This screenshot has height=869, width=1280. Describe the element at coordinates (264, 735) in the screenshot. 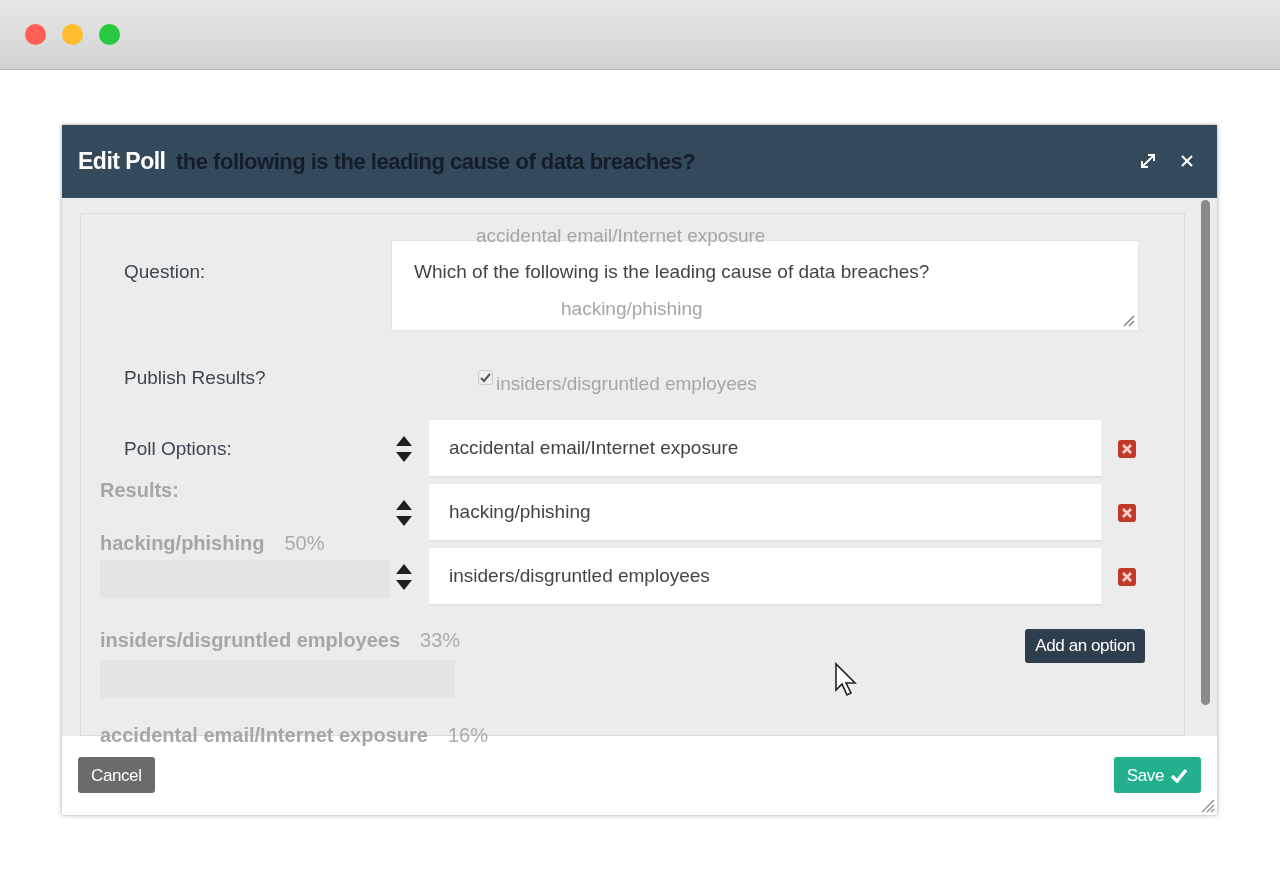

I see `background-result-label: accidental email/Internet exposure` at that location.